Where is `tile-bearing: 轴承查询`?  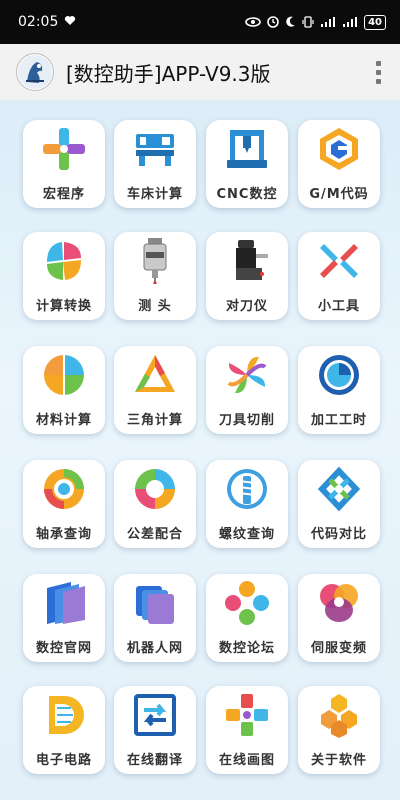 tile-bearing: 轴承查询 is located at coordinates (64, 504).